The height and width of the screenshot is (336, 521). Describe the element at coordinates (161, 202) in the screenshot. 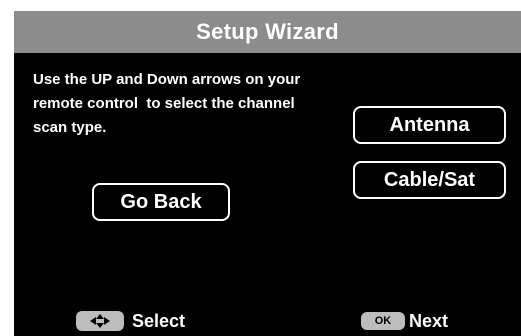

I see `go-back-button: Go Back` at that location.